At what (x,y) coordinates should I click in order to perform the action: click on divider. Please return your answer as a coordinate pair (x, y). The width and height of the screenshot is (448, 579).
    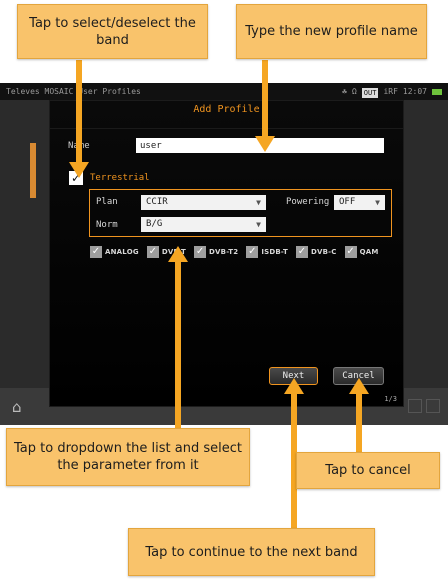
    Looking at the image, I should click on (226, 128).